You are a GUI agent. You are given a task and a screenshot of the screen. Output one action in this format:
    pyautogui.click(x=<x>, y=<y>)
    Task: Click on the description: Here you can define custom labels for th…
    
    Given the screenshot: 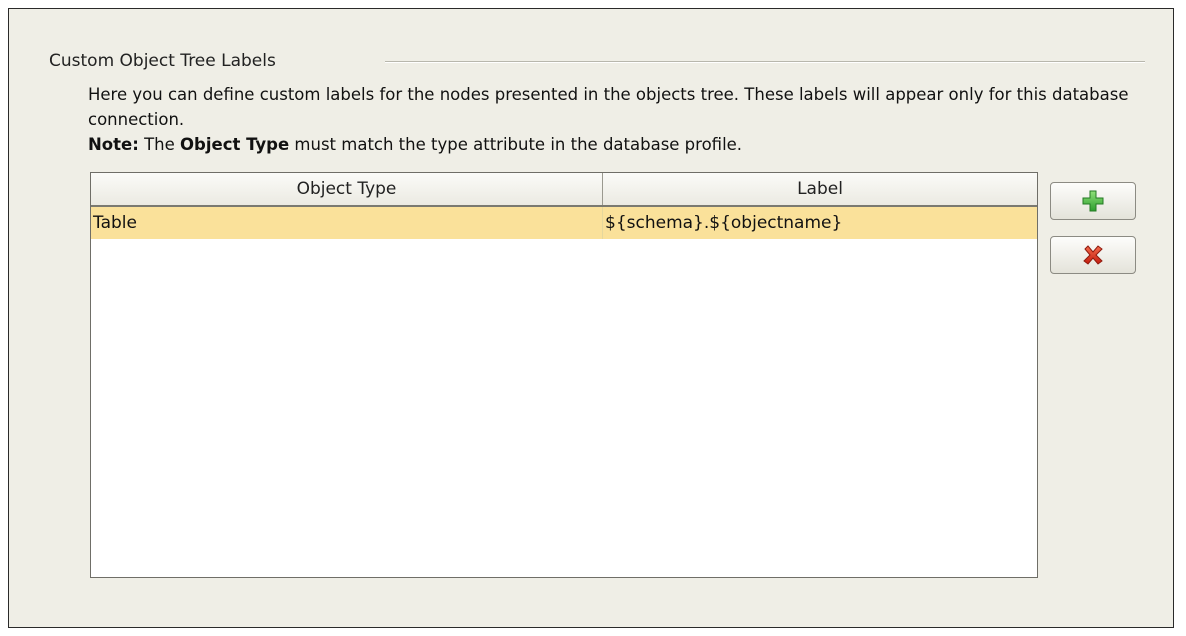 What is the action you would take?
    pyautogui.click(x=618, y=119)
    